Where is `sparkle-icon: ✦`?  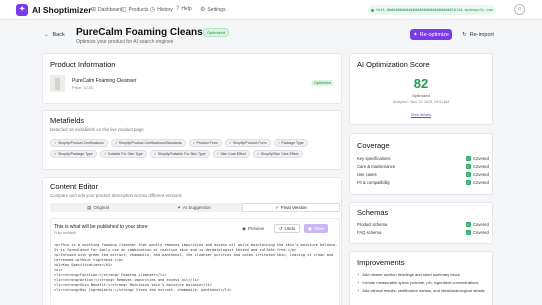
sparkle-icon: ✦ is located at coordinates (415, 34).